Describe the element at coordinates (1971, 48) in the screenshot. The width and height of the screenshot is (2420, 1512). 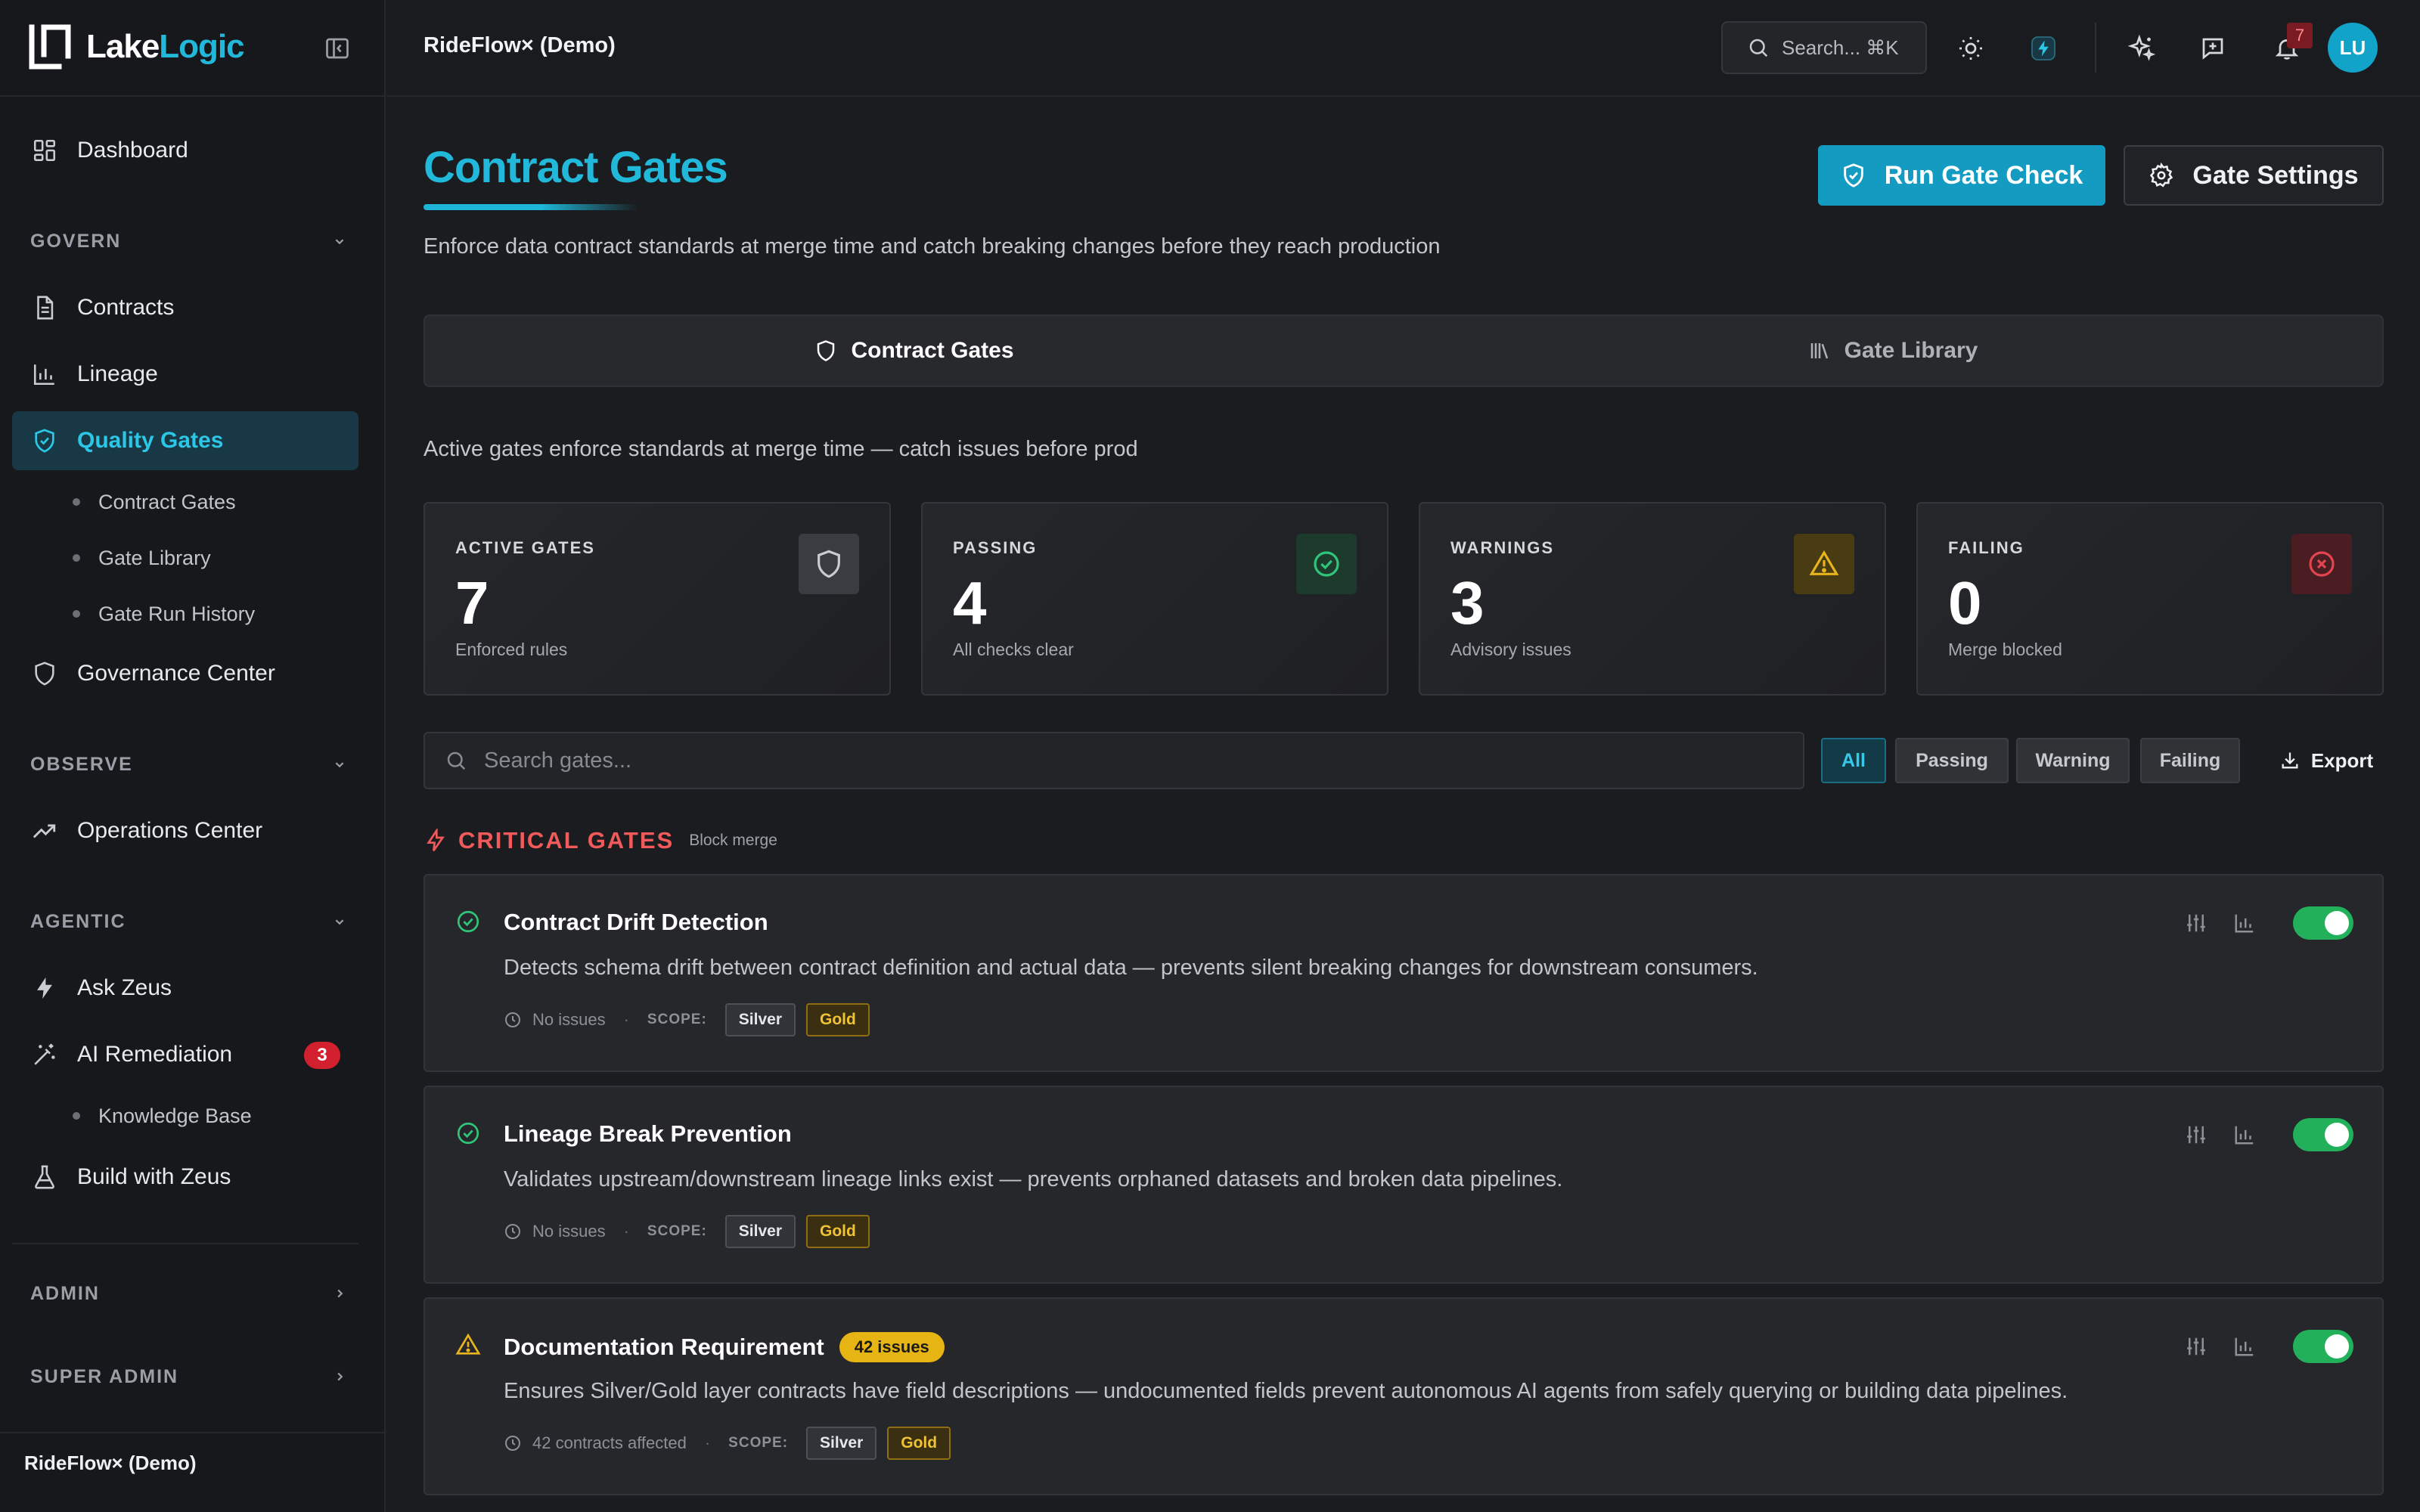
I see `theme-toggle-button` at that location.